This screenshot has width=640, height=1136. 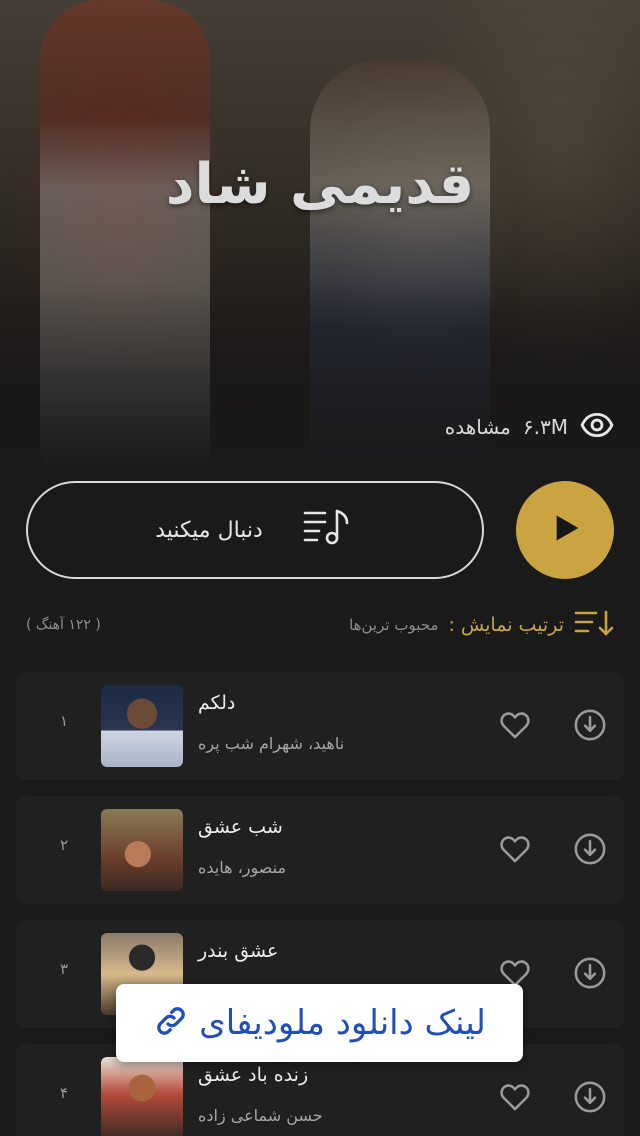 What do you see at coordinates (320, 625) in the screenshot?
I see `sort-bar: ( ۱۲۲ آهنگ ) ترتیب نمایش : محبوب ترین‌ها` at bounding box center [320, 625].